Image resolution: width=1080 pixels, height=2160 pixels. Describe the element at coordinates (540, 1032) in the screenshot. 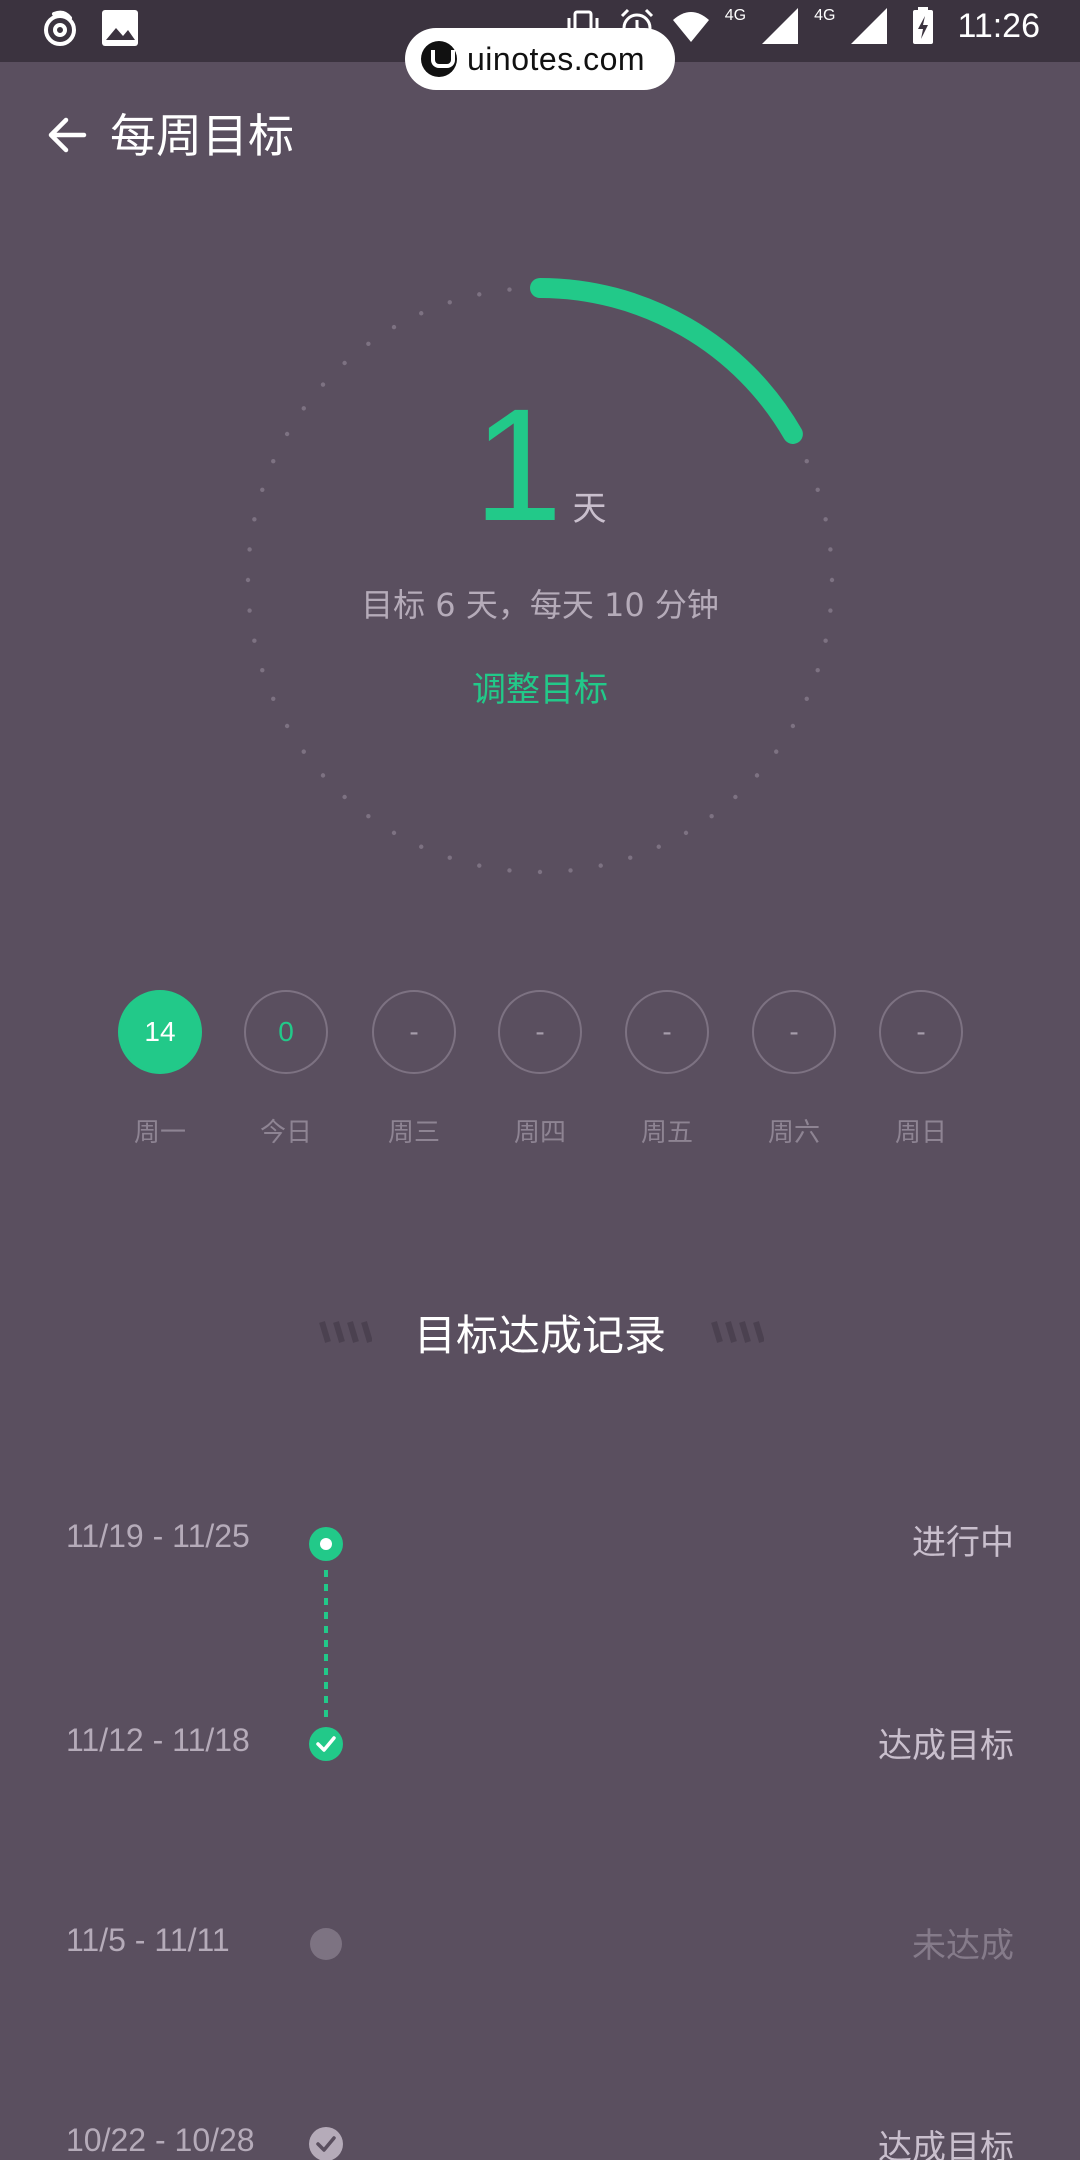

I see `day-circle-thu: -` at that location.